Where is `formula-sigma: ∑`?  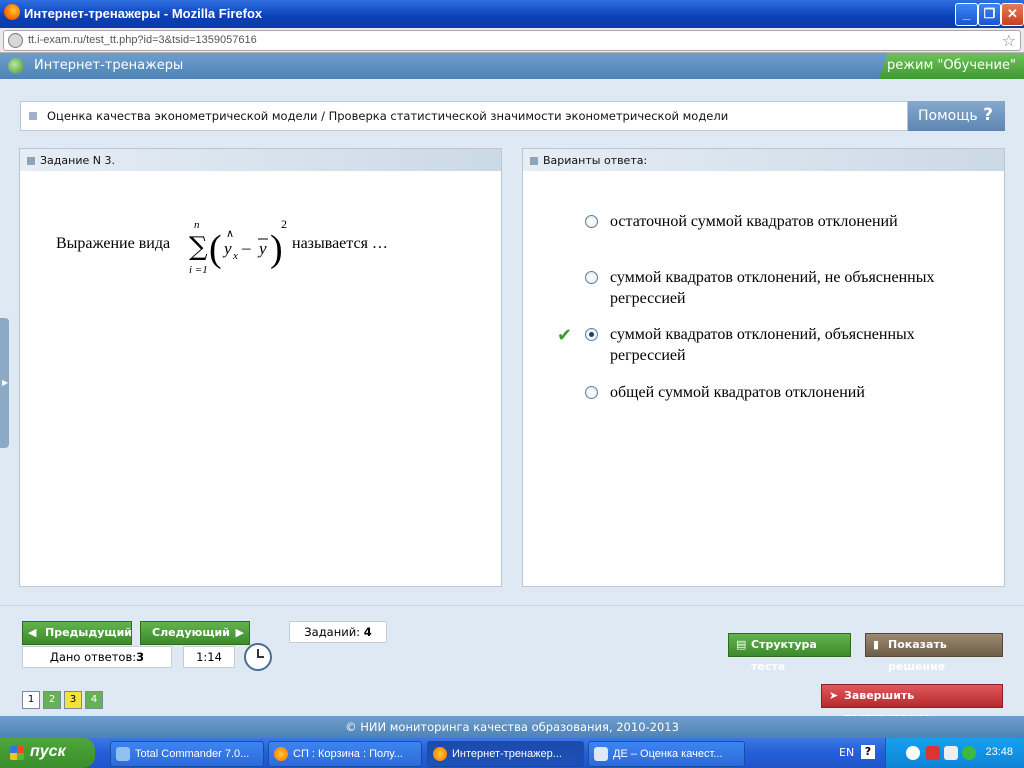 formula-sigma: ∑ is located at coordinates (198, 247).